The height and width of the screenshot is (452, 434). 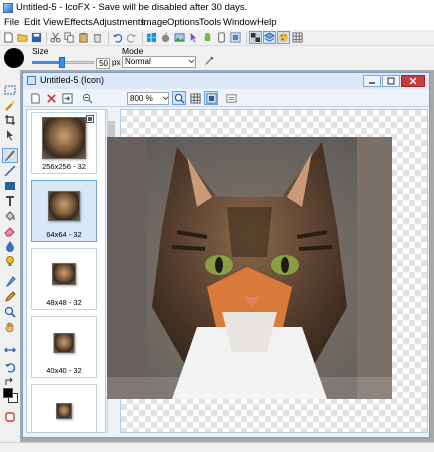 What do you see at coordinates (117, 37) in the screenshot?
I see `undo-icon` at bounding box center [117, 37].